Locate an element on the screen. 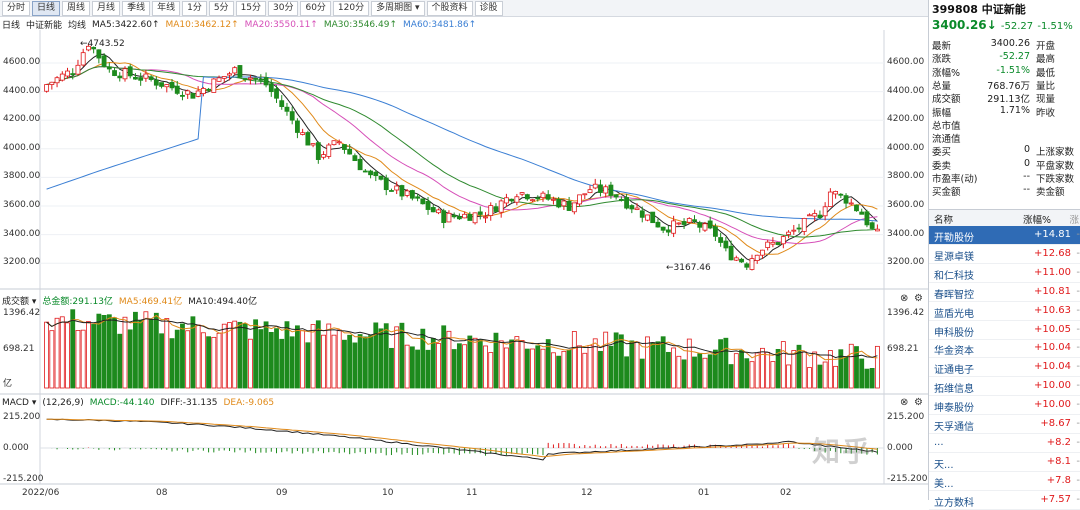 The height and width of the screenshot is (510, 1080). price-tick-label: 4400.00 is located at coordinates (22, 90).